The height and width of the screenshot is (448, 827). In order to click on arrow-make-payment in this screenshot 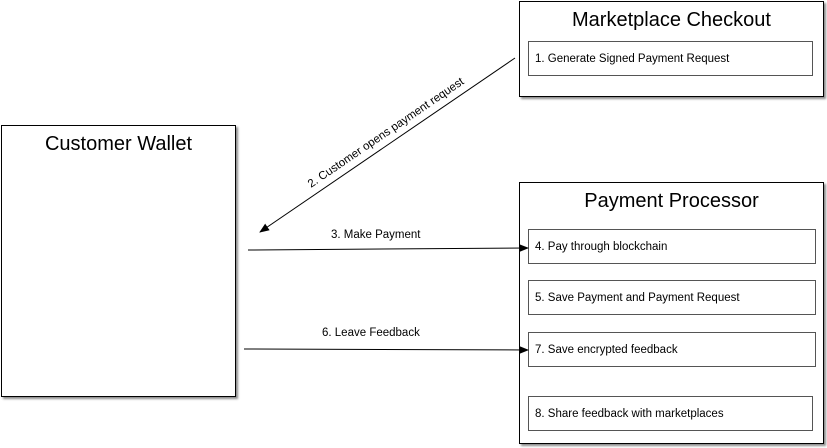, I will do `click(388, 248)`.